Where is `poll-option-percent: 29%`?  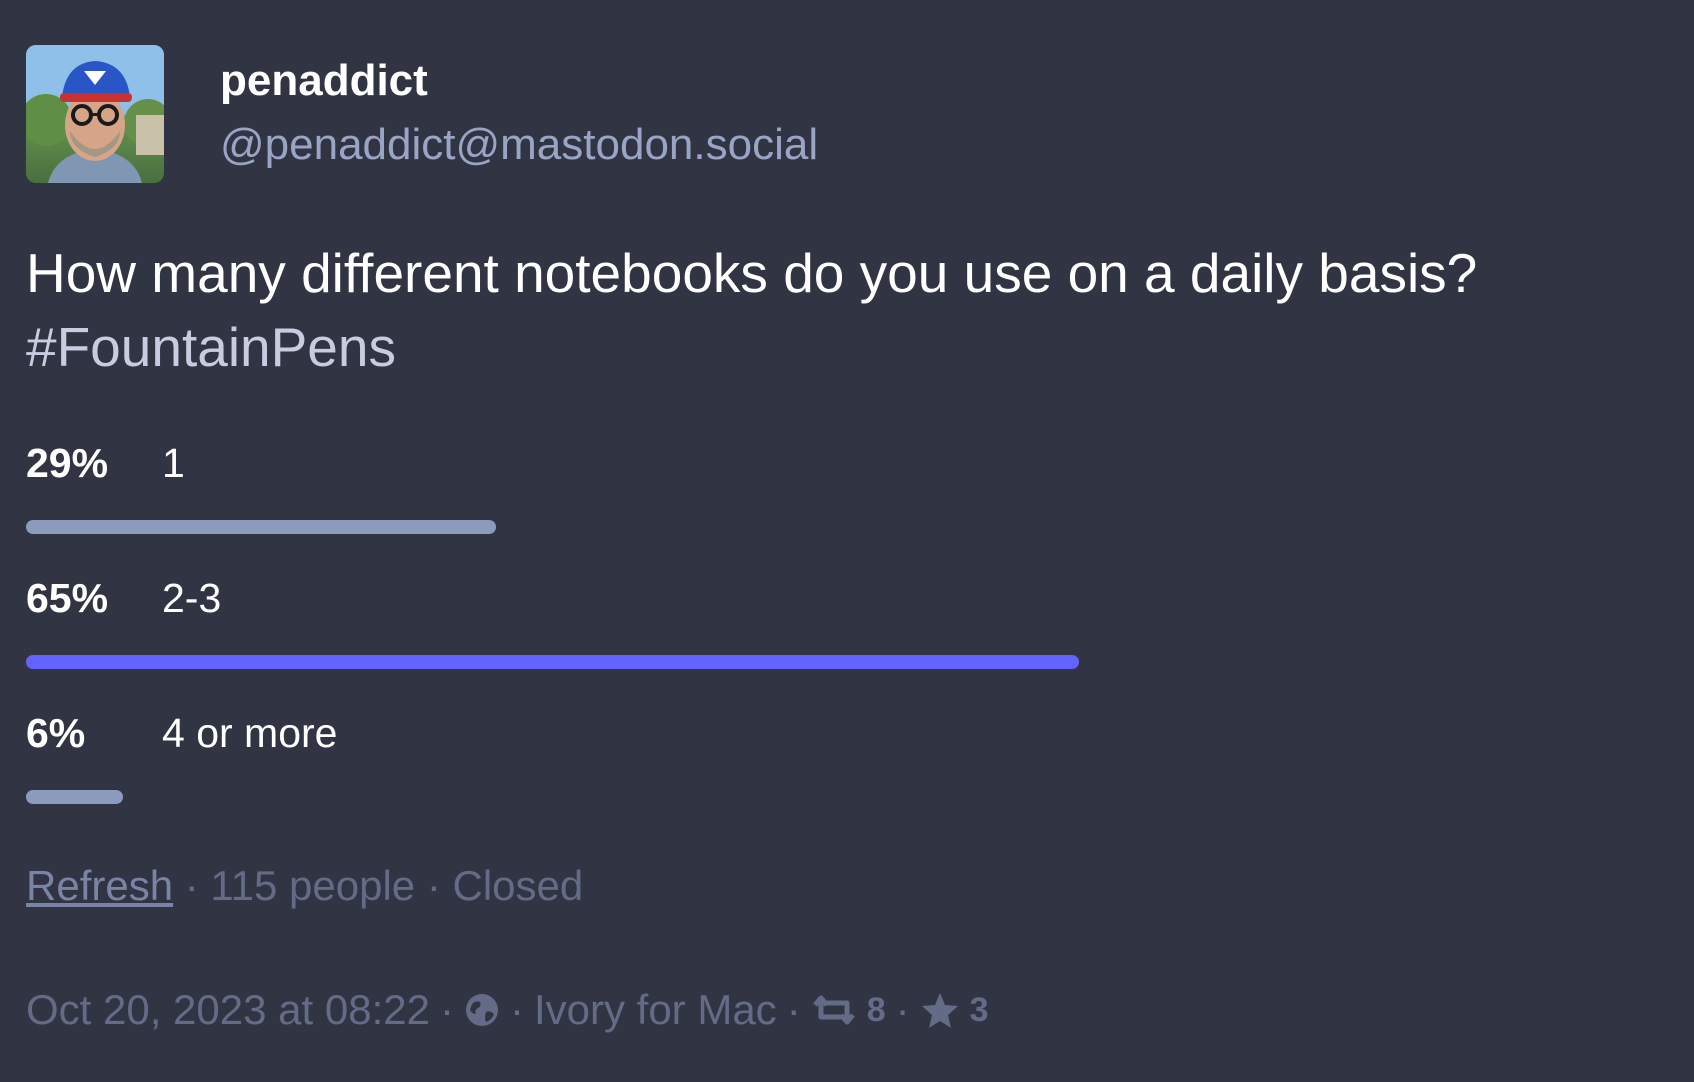
poll-option-percent: 29% is located at coordinates (67, 463).